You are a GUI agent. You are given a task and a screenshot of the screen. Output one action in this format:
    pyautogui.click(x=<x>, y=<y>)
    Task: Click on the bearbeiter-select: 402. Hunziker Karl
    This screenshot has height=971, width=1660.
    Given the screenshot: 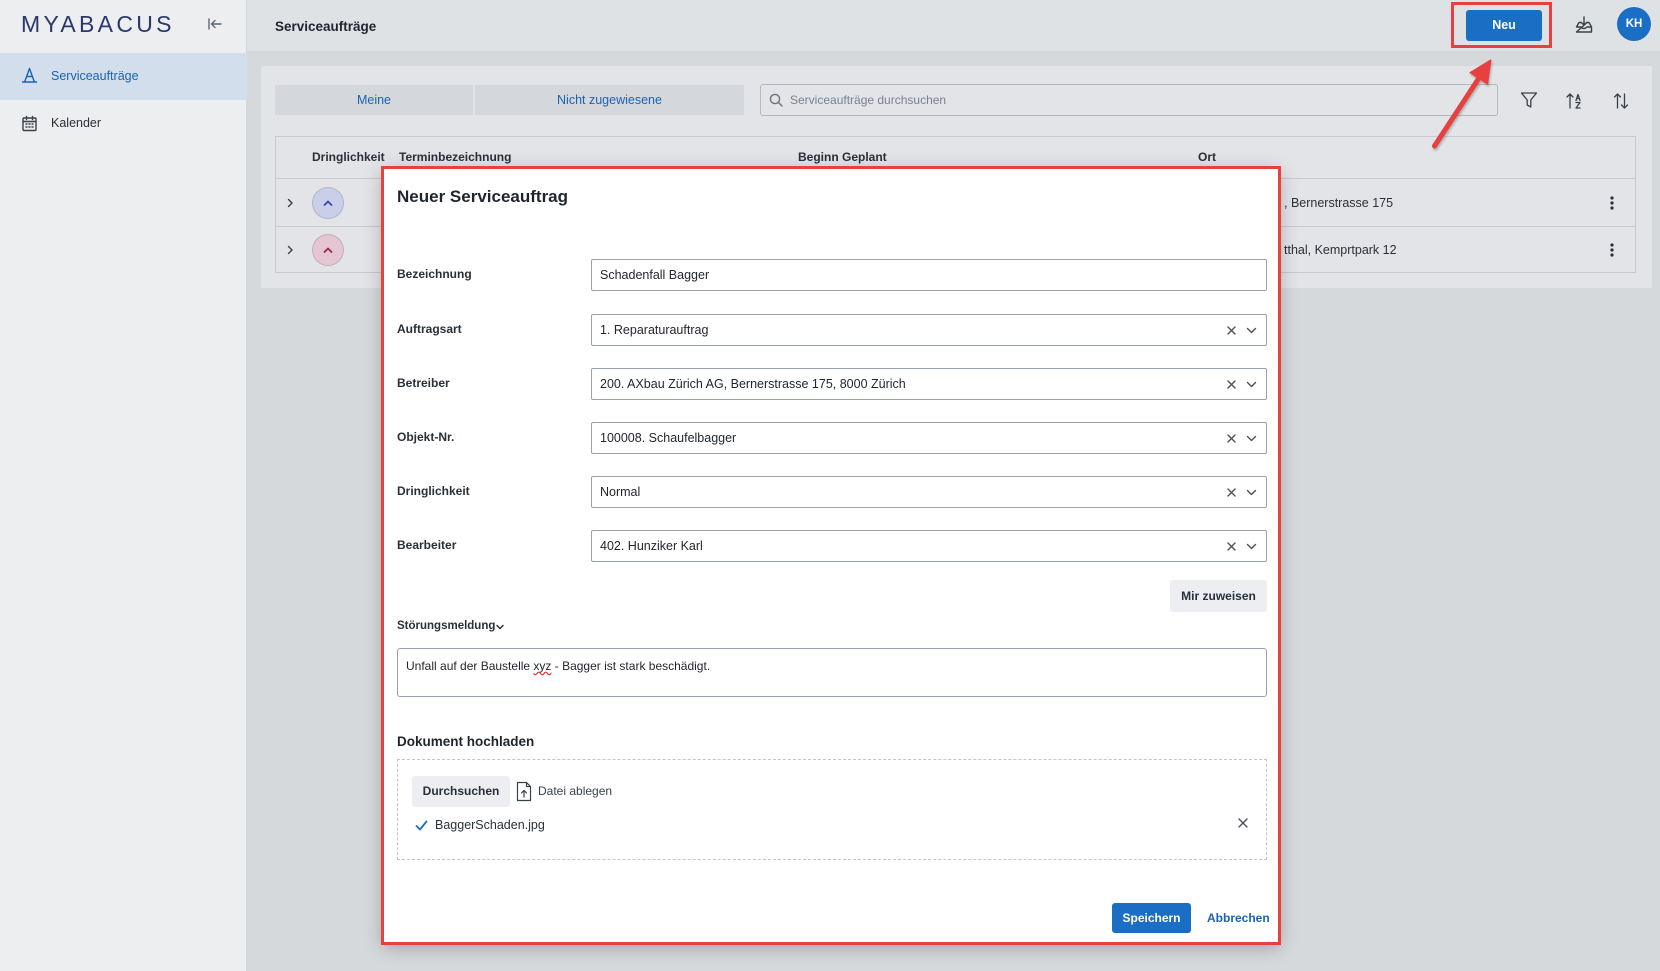 What is the action you would take?
    pyautogui.click(x=929, y=546)
    